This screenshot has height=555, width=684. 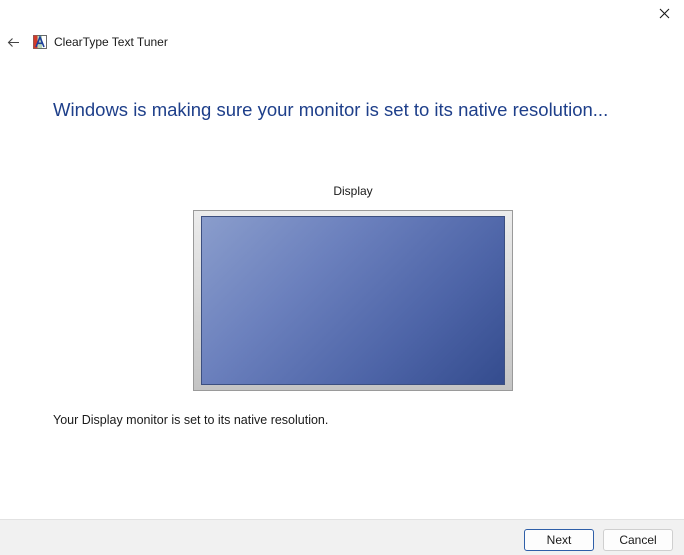 I want to click on display-label: Display, so click(x=353, y=191).